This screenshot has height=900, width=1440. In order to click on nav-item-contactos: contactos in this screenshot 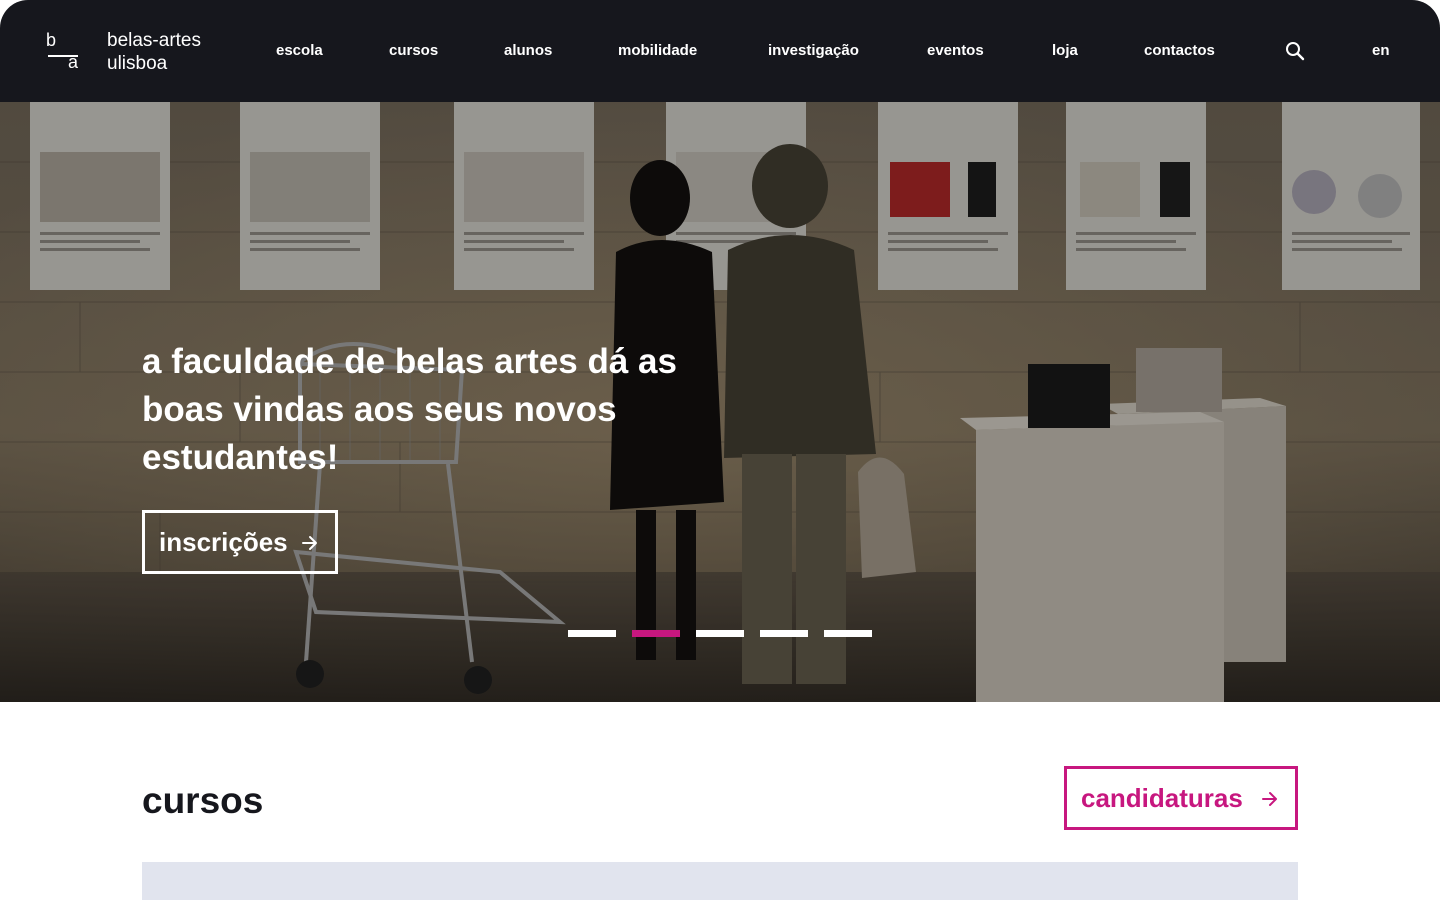, I will do `click(1179, 51)`.